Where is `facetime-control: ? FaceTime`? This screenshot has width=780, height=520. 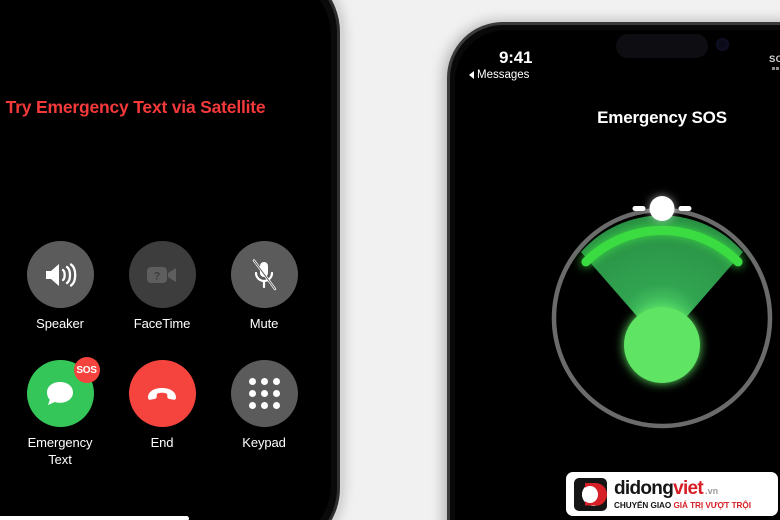 facetime-control: ? FaceTime is located at coordinates (162, 286).